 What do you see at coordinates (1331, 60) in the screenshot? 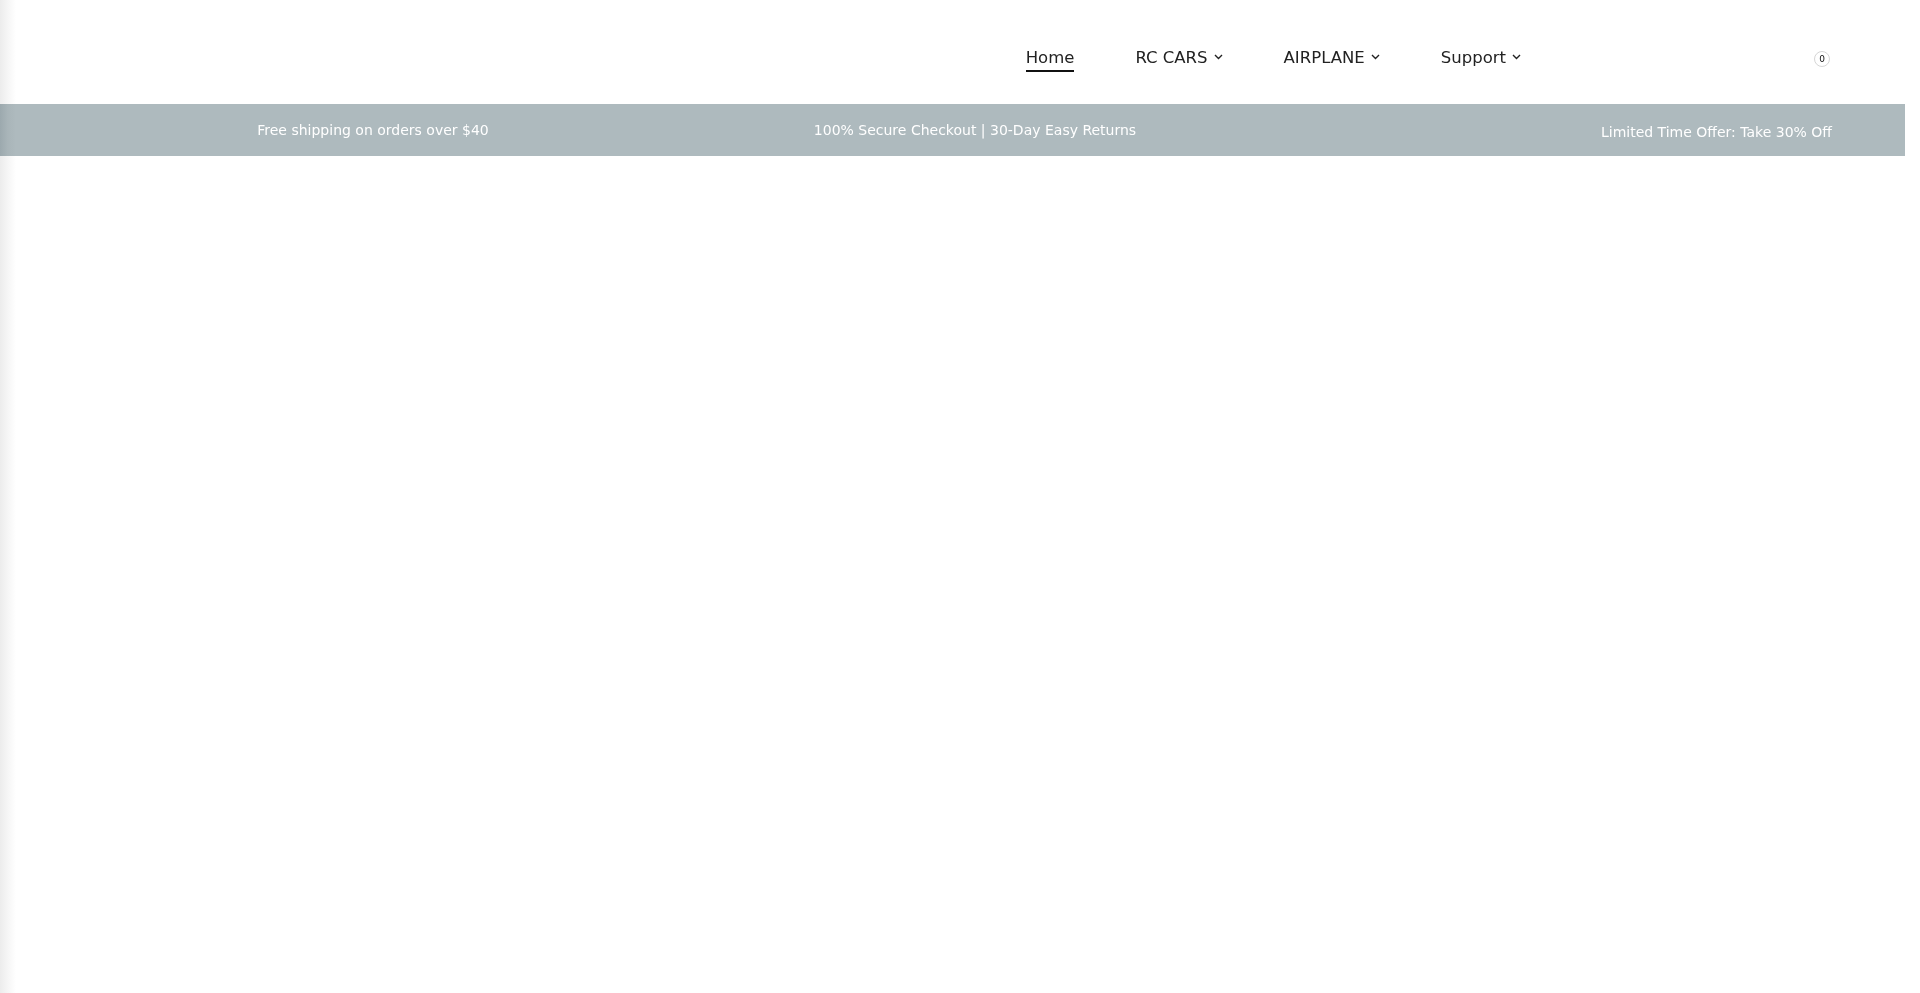
I see `nav-link: AIRPLANE` at bounding box center [1331, 60].